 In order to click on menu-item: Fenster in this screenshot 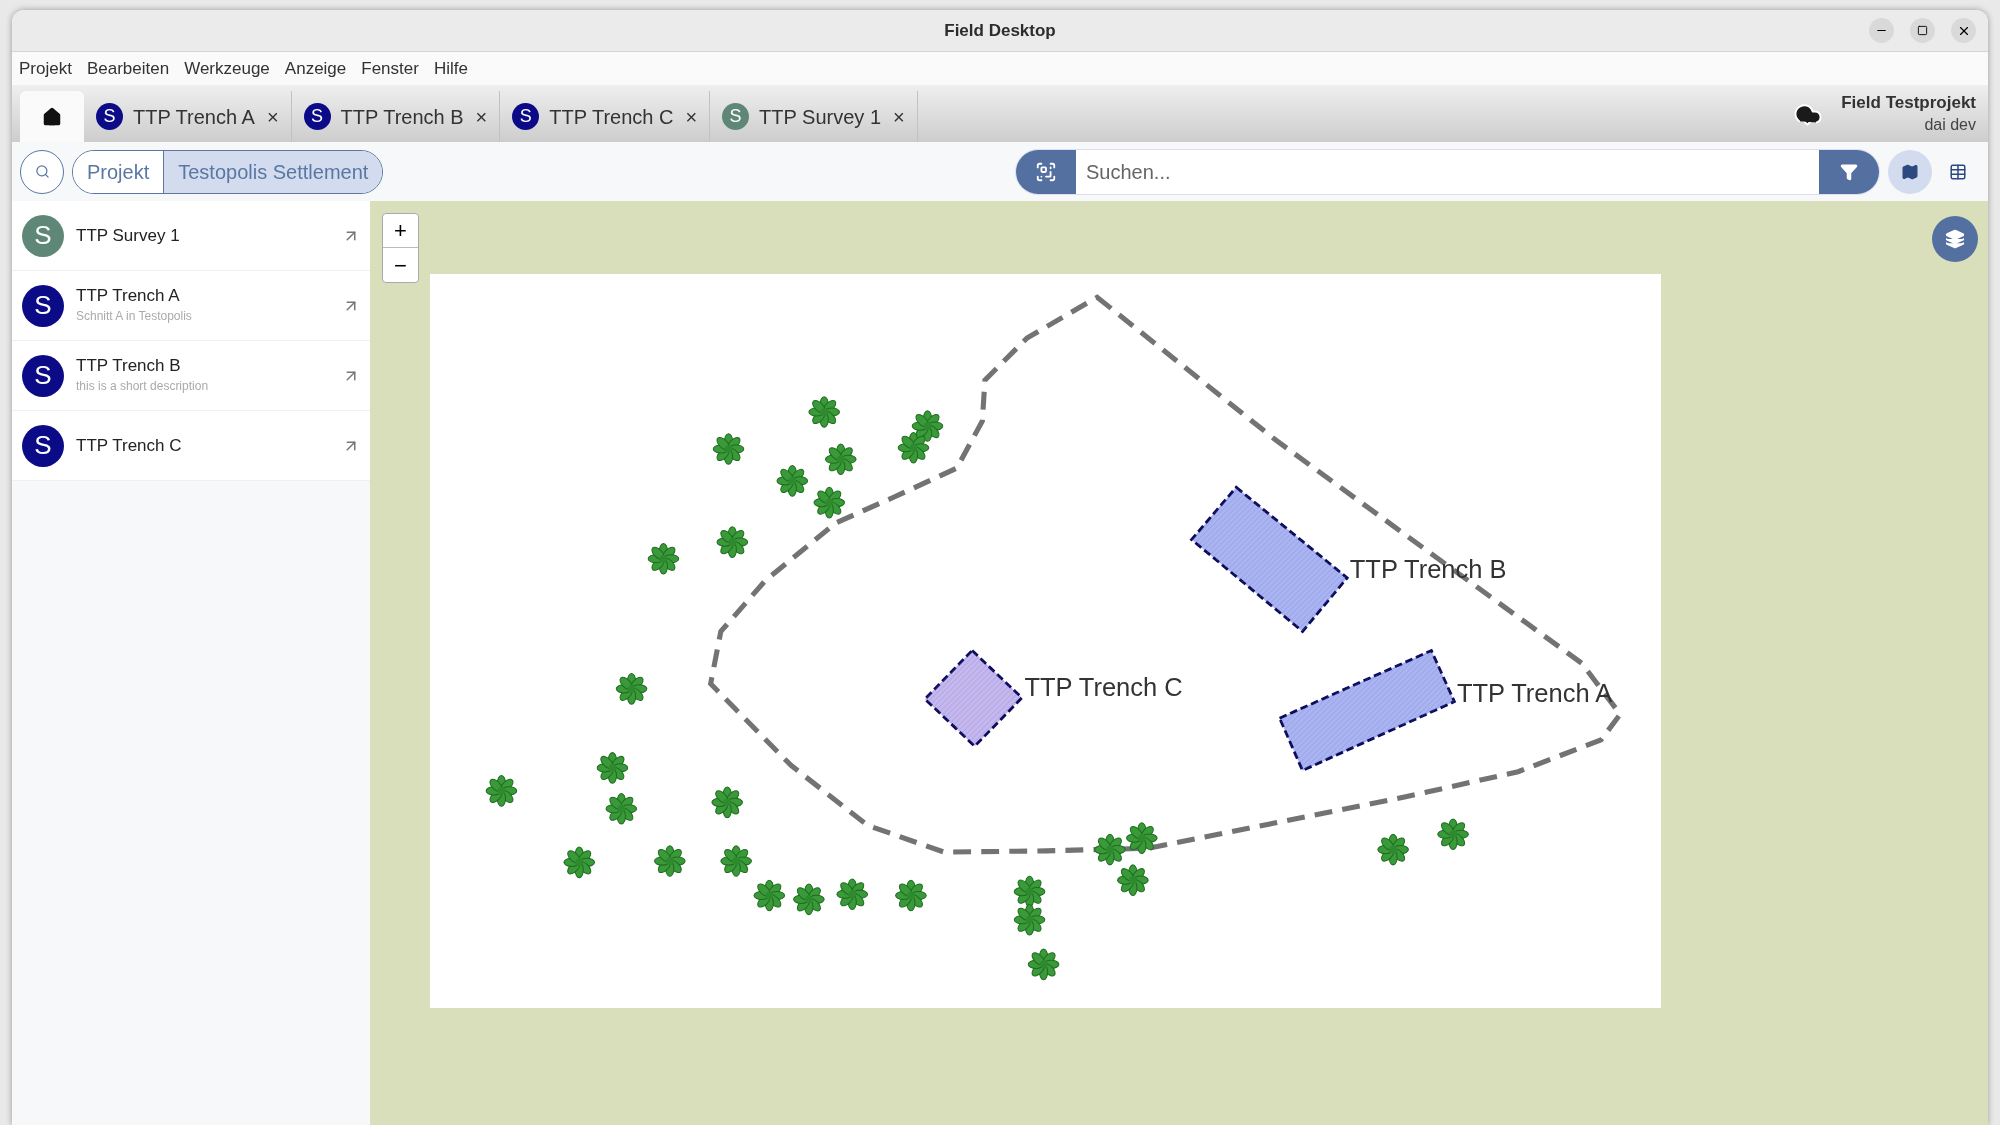, I will do `click(390, 68)`.